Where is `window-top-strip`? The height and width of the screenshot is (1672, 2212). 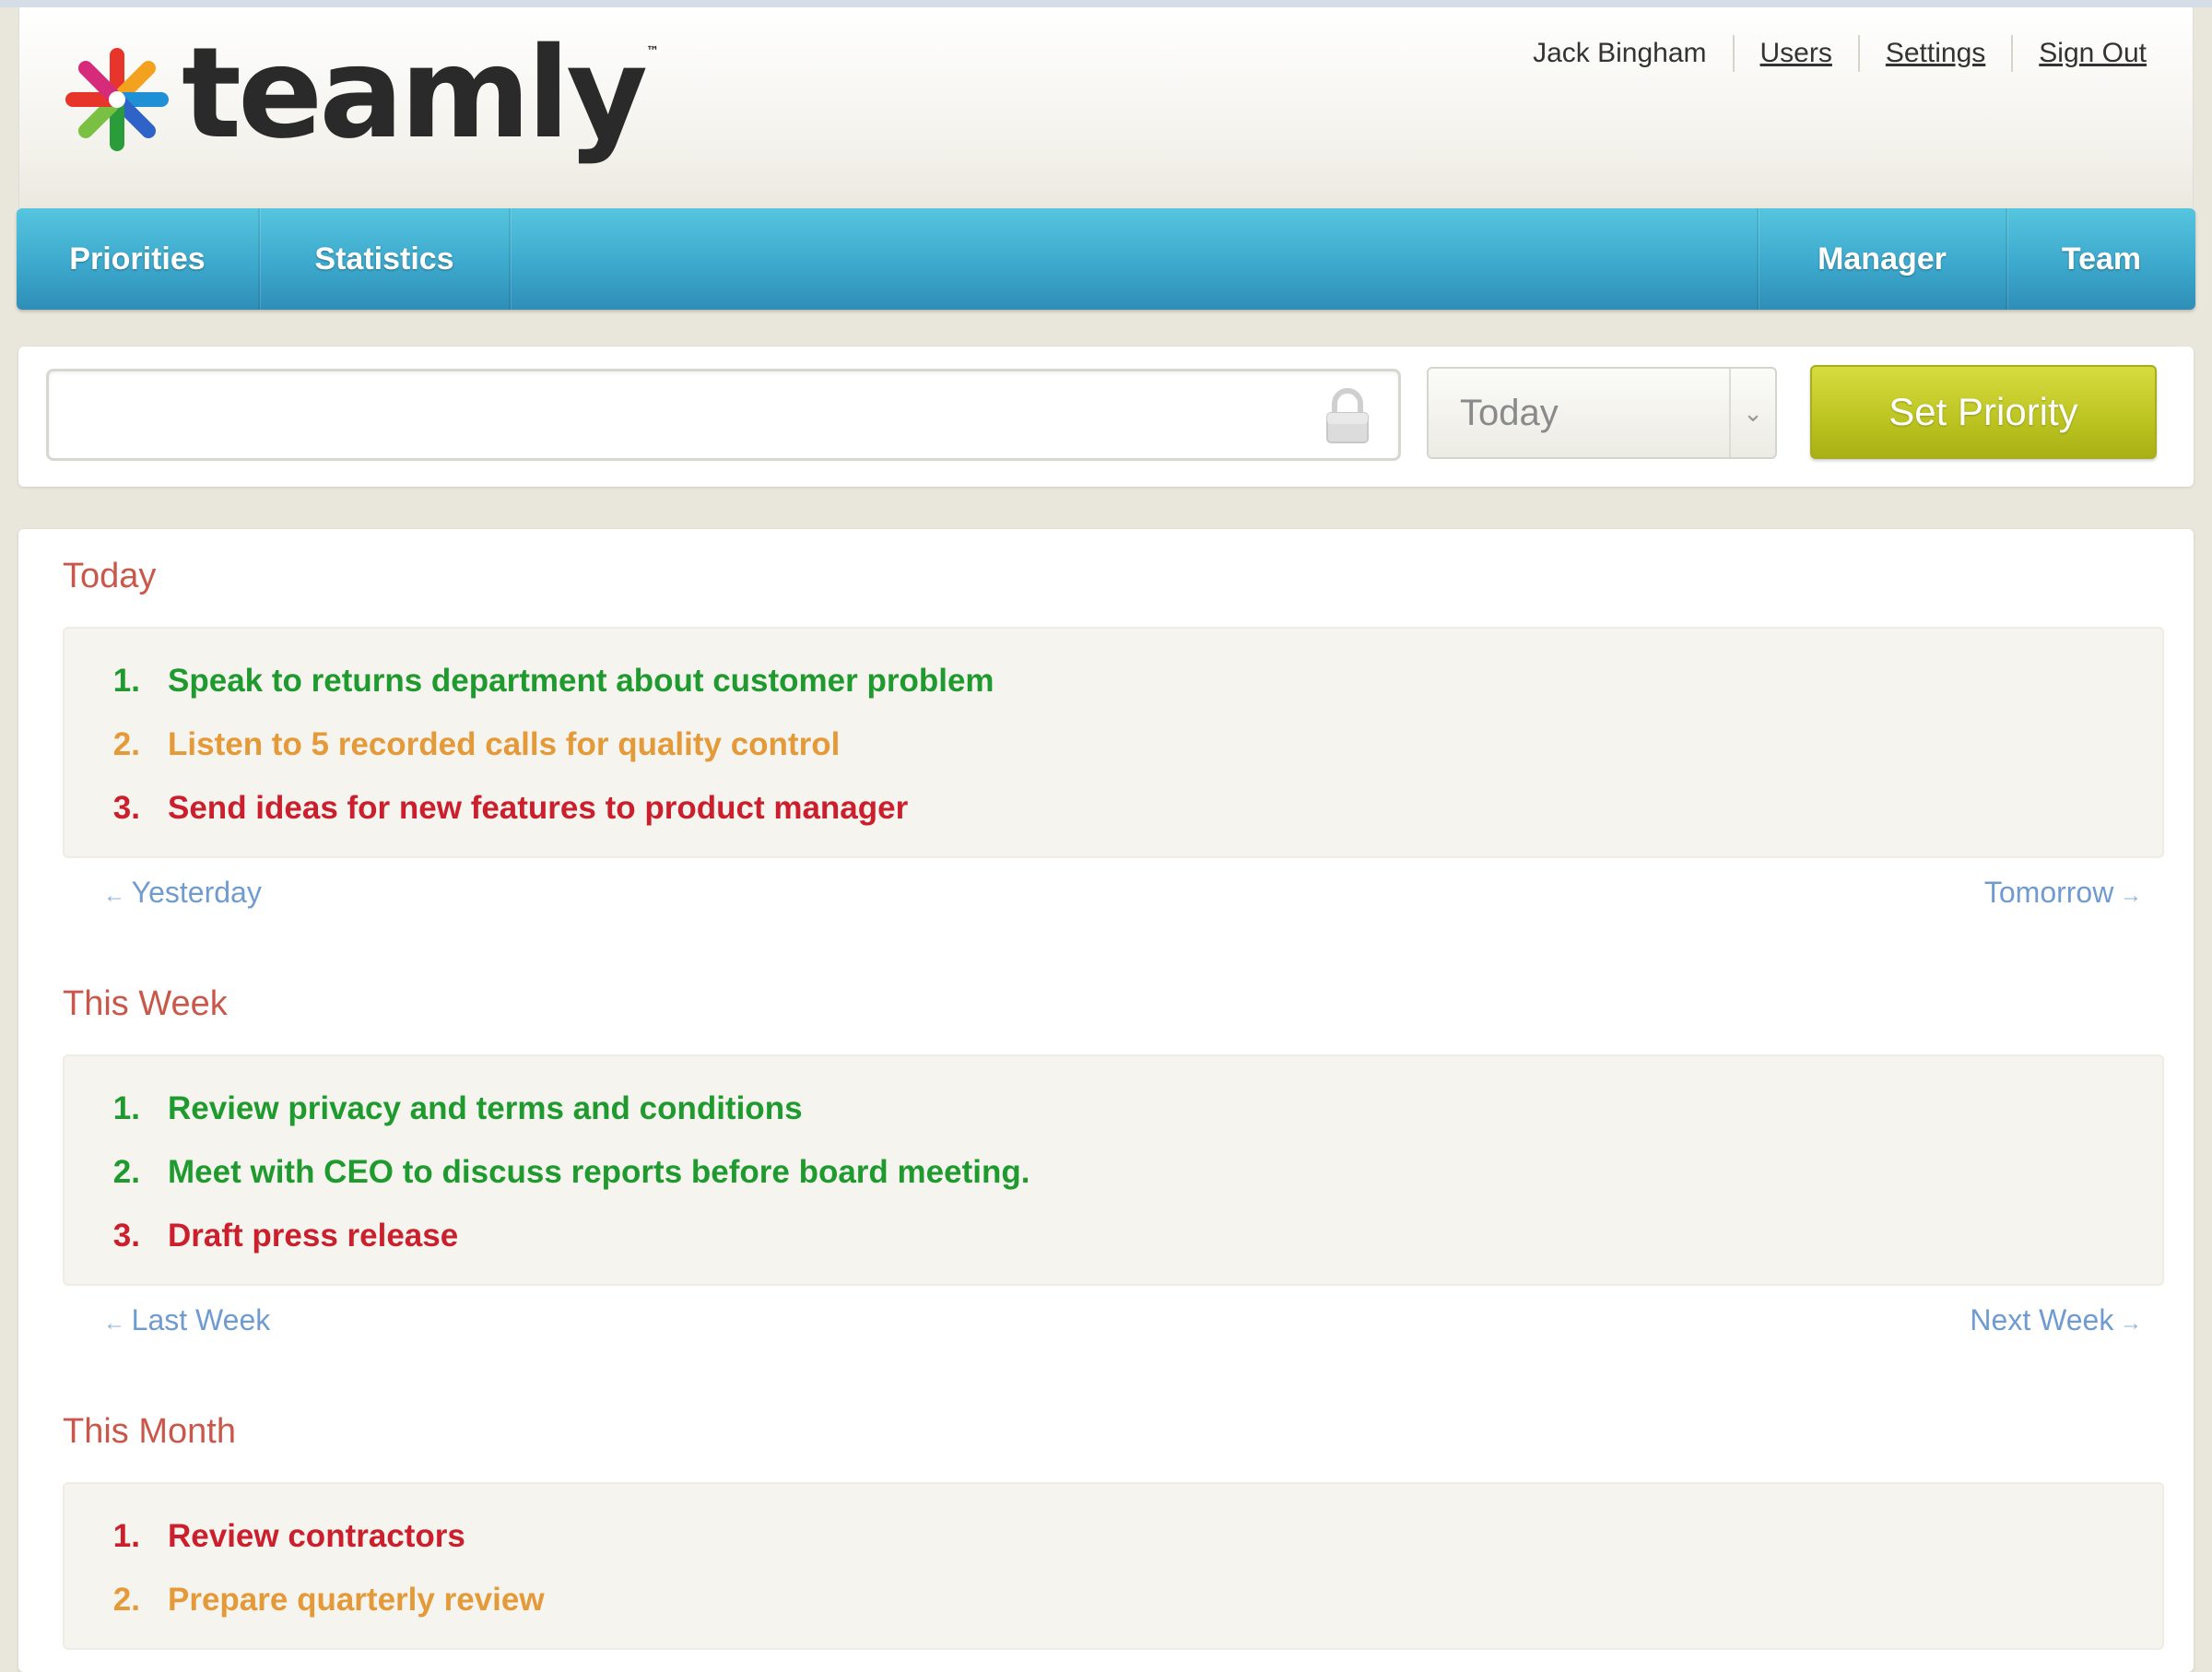
window-top-strip is located at coordinates (1106, 3).